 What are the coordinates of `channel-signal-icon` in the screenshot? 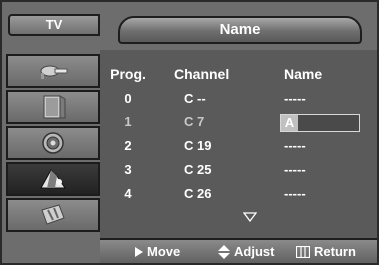 It's located at (53, 179).